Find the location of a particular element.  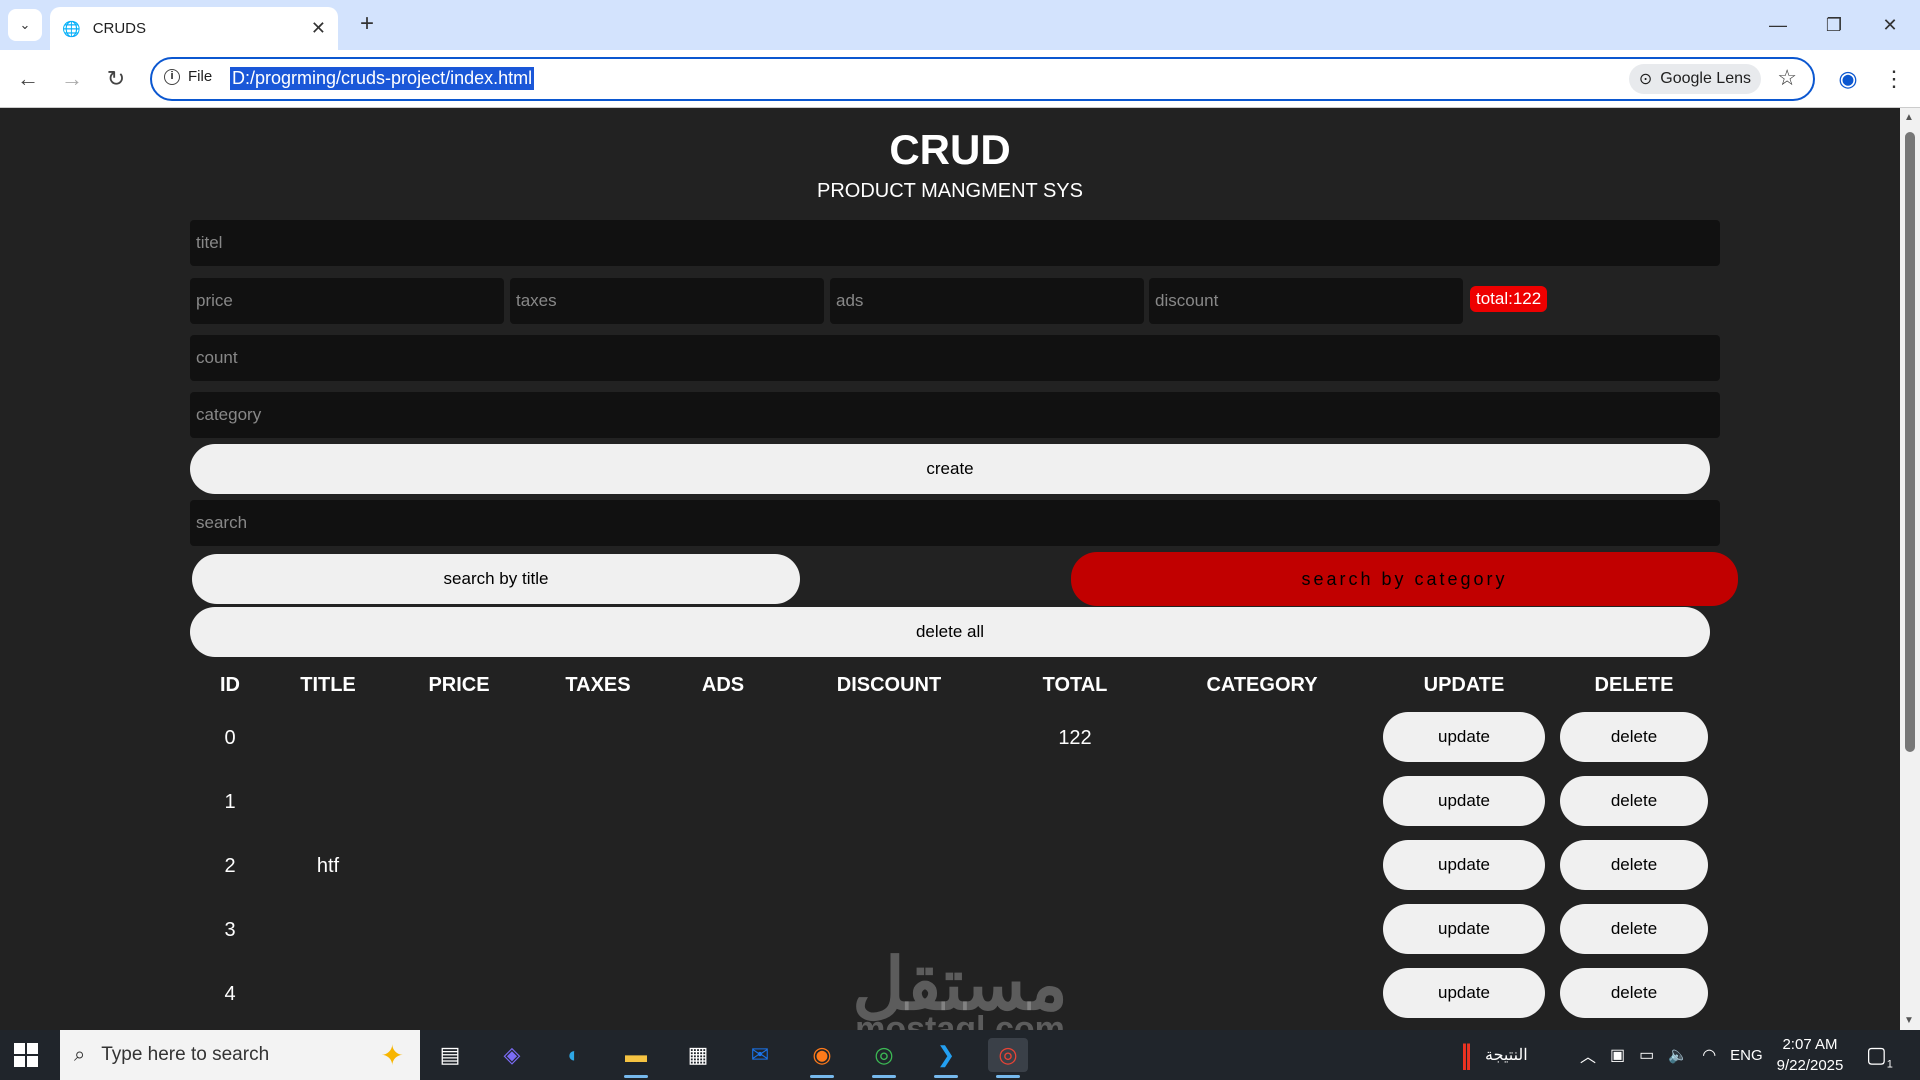

tray-app: ∥ النتيجة is located at coordinates (1494, 1055).